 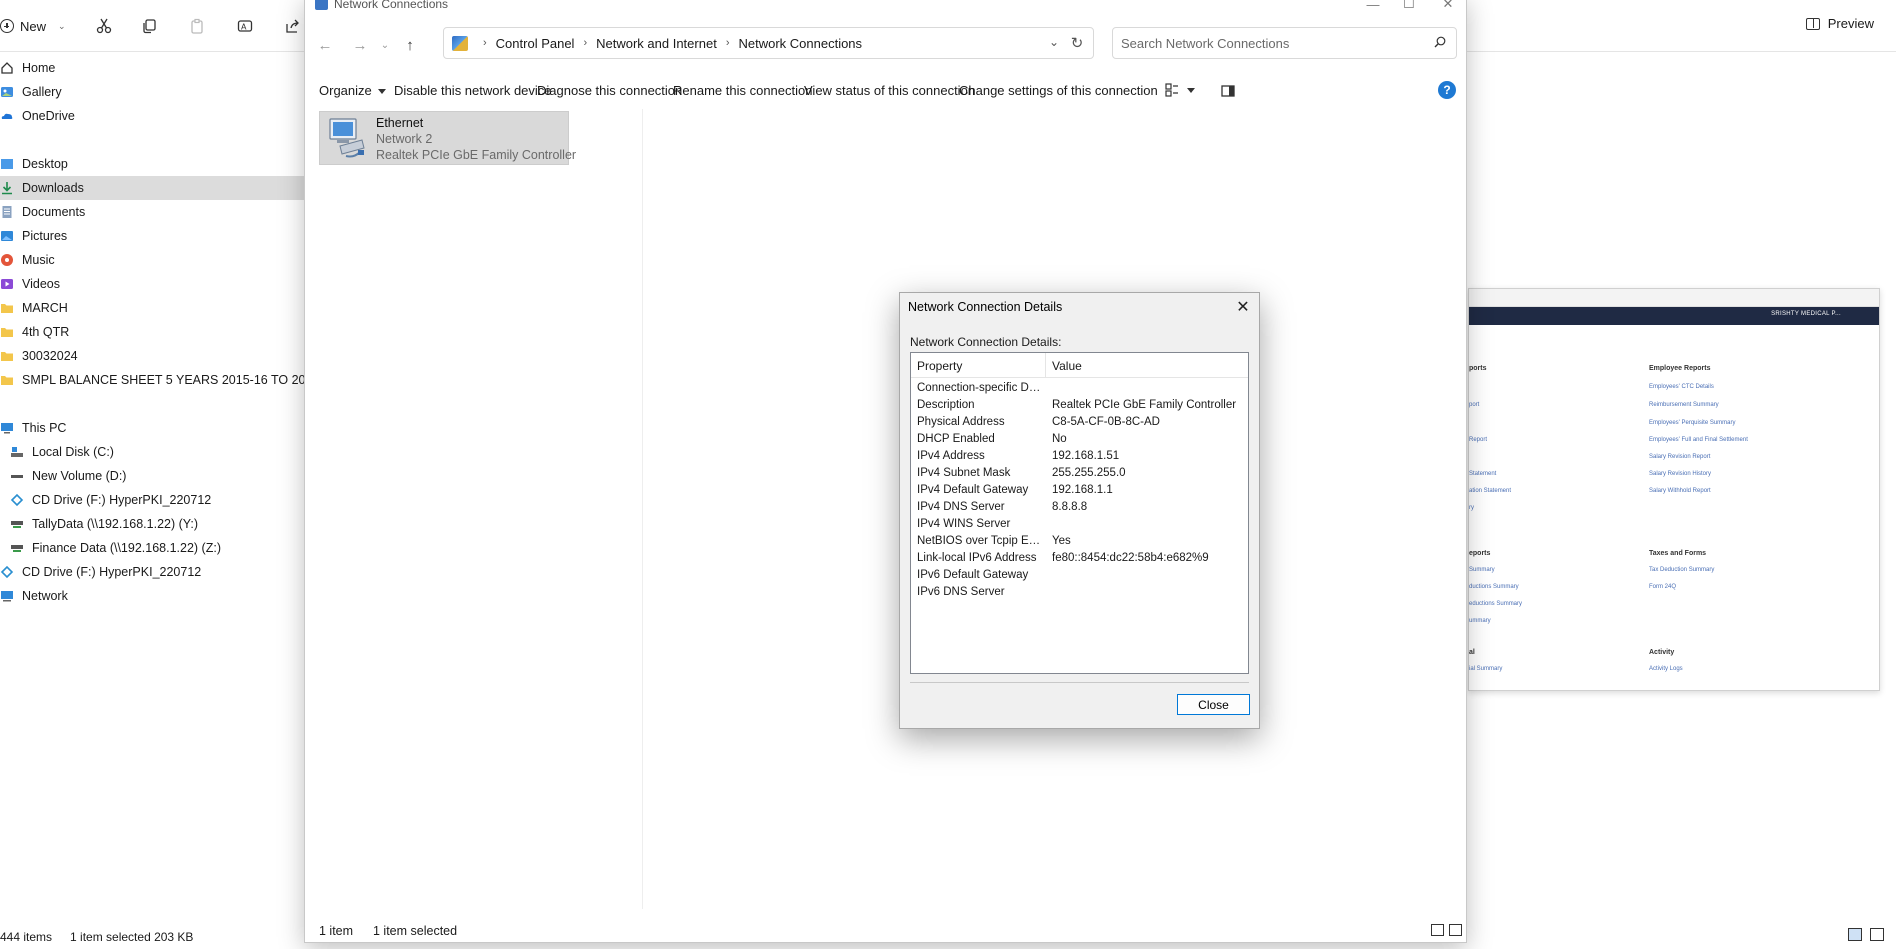 I want to click on nav-item-documents: Documents, so click(x=152, y=212).